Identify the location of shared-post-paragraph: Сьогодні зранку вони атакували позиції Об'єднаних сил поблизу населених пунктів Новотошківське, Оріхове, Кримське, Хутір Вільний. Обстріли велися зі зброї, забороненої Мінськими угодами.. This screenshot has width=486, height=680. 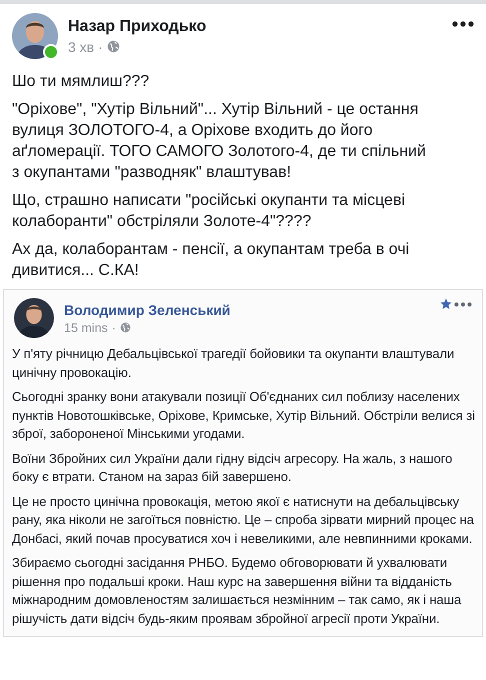
(244, 415).